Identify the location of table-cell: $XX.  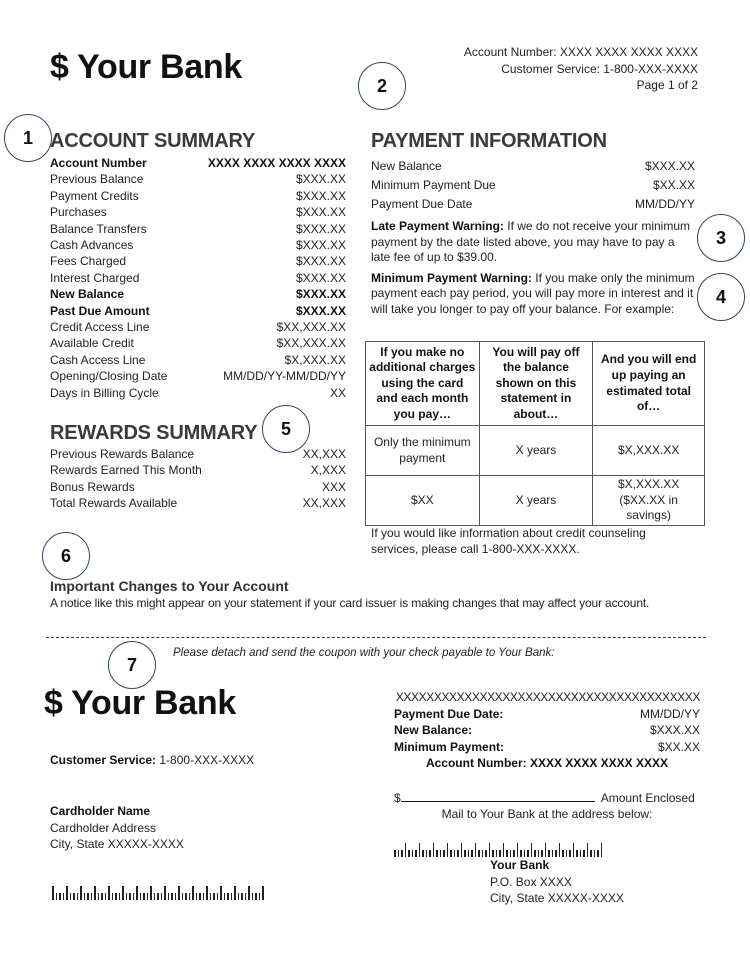
(422, 500).